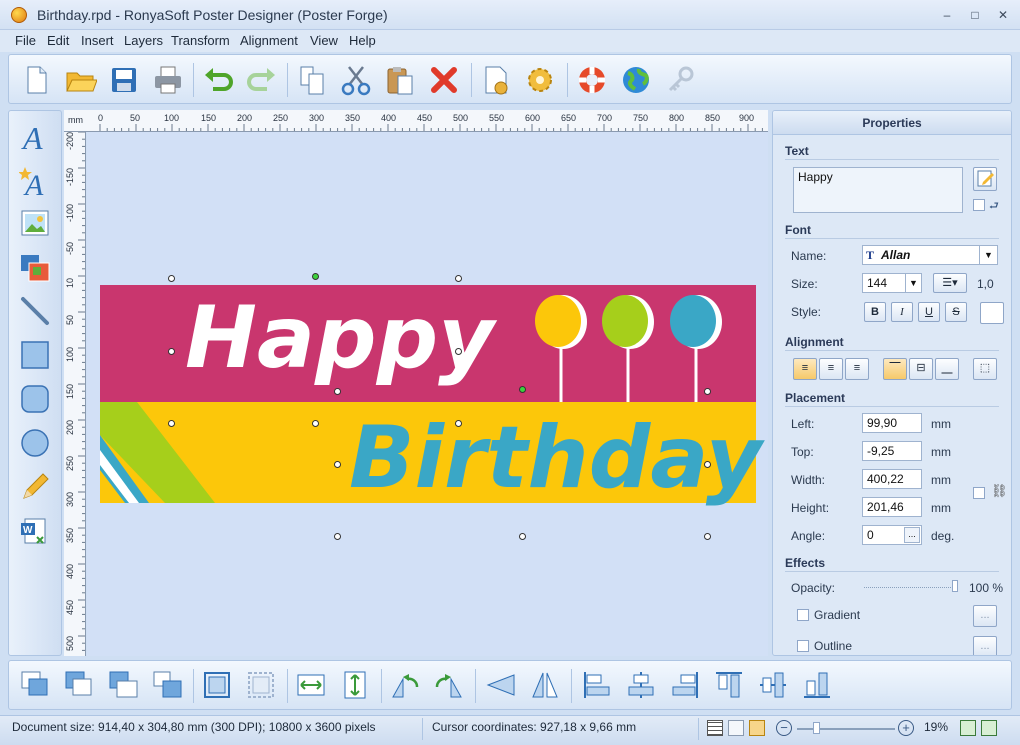 The image size is (1020, 745). What do you see at coordinates (217, 685) in the screenshot?
I see `group-icon` at bounding box center [217, 685].